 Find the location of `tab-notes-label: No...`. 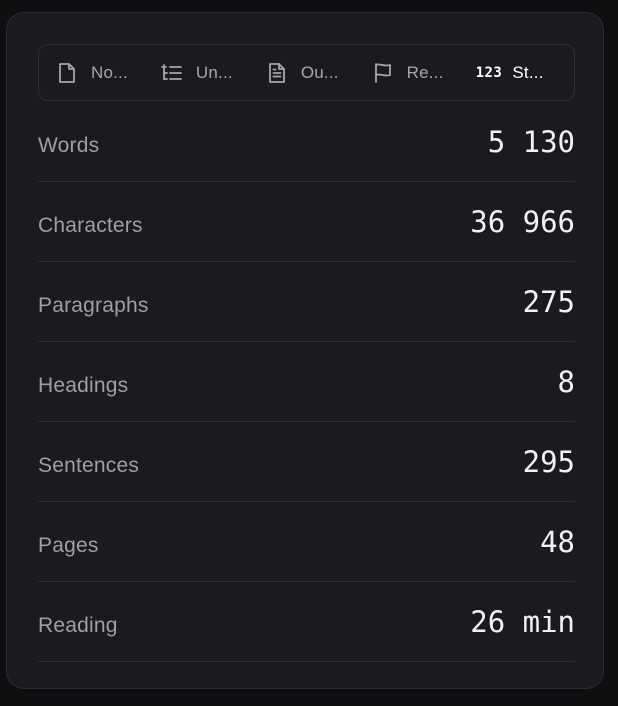

tab-notes-label: No... is located at coordinates (109, 72).